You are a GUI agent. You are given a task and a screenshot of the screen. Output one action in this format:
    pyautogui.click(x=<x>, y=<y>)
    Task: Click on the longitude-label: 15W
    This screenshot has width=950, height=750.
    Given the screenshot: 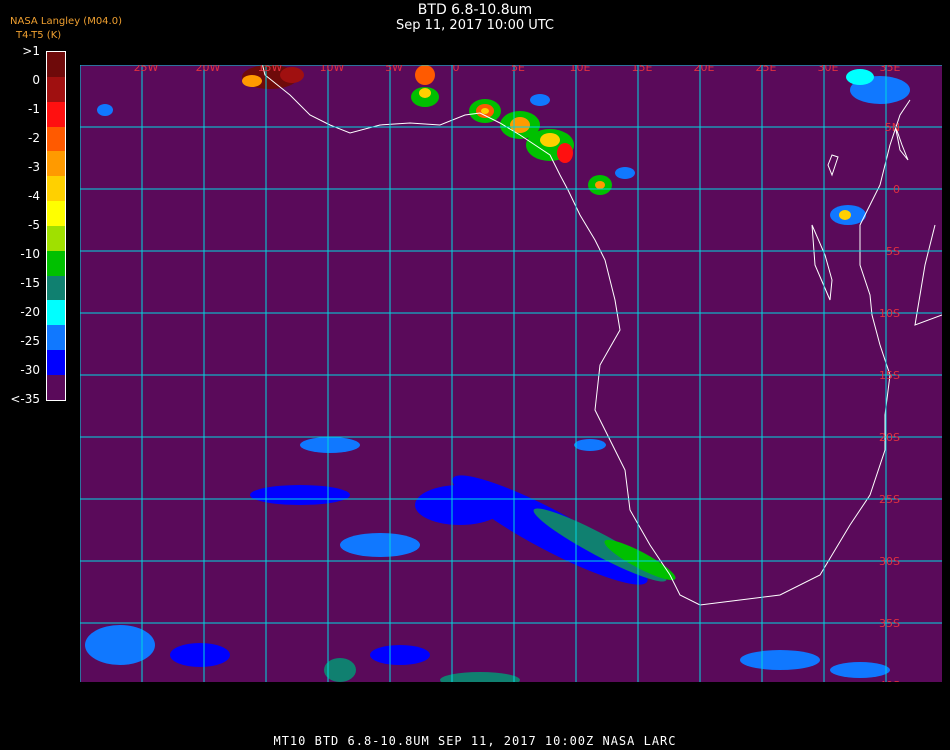 What is the action you would take?
    pyautogui.click(x=270, y=69)
    